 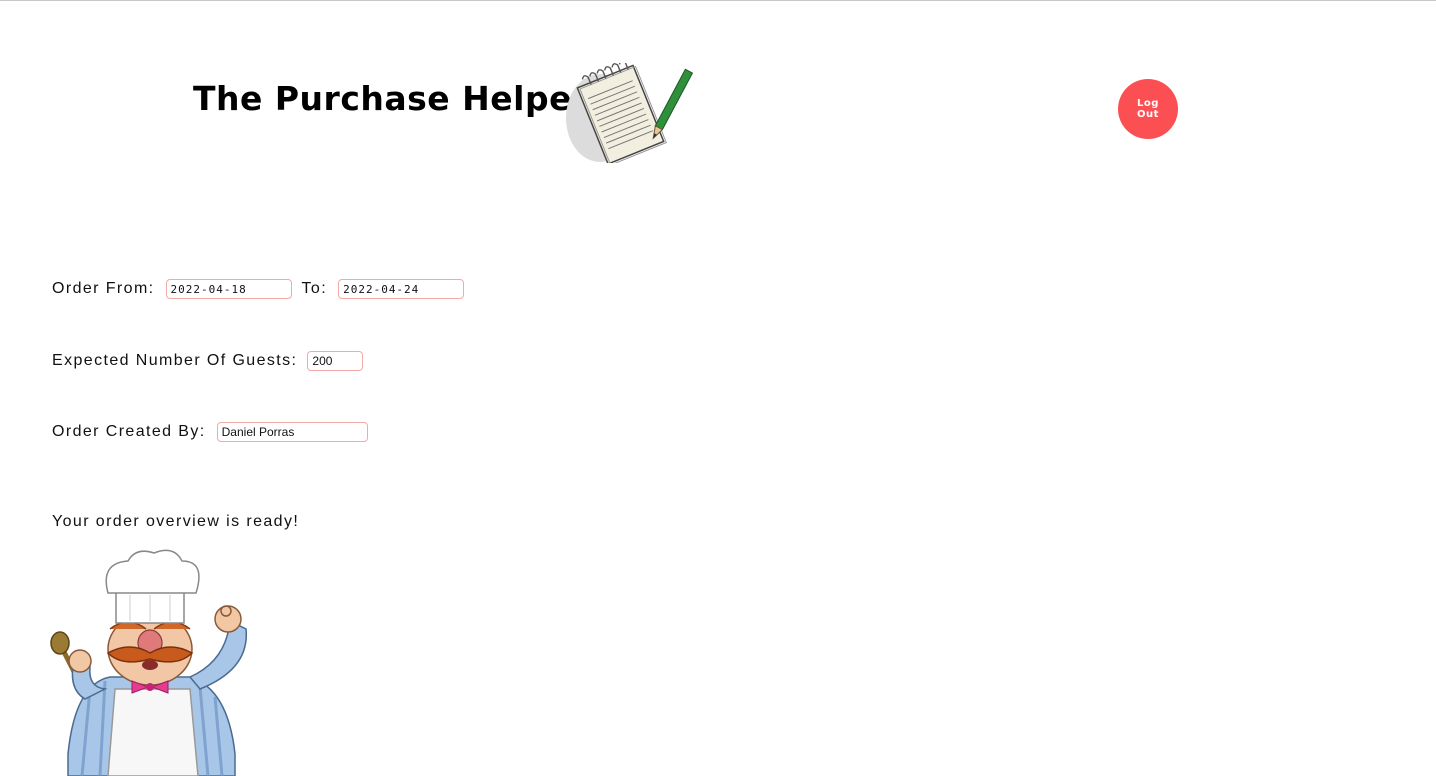 What do you see at coordinates (314, 288) in the screenshot?
I see `to-label: To:` at bounding box center [314, 288].